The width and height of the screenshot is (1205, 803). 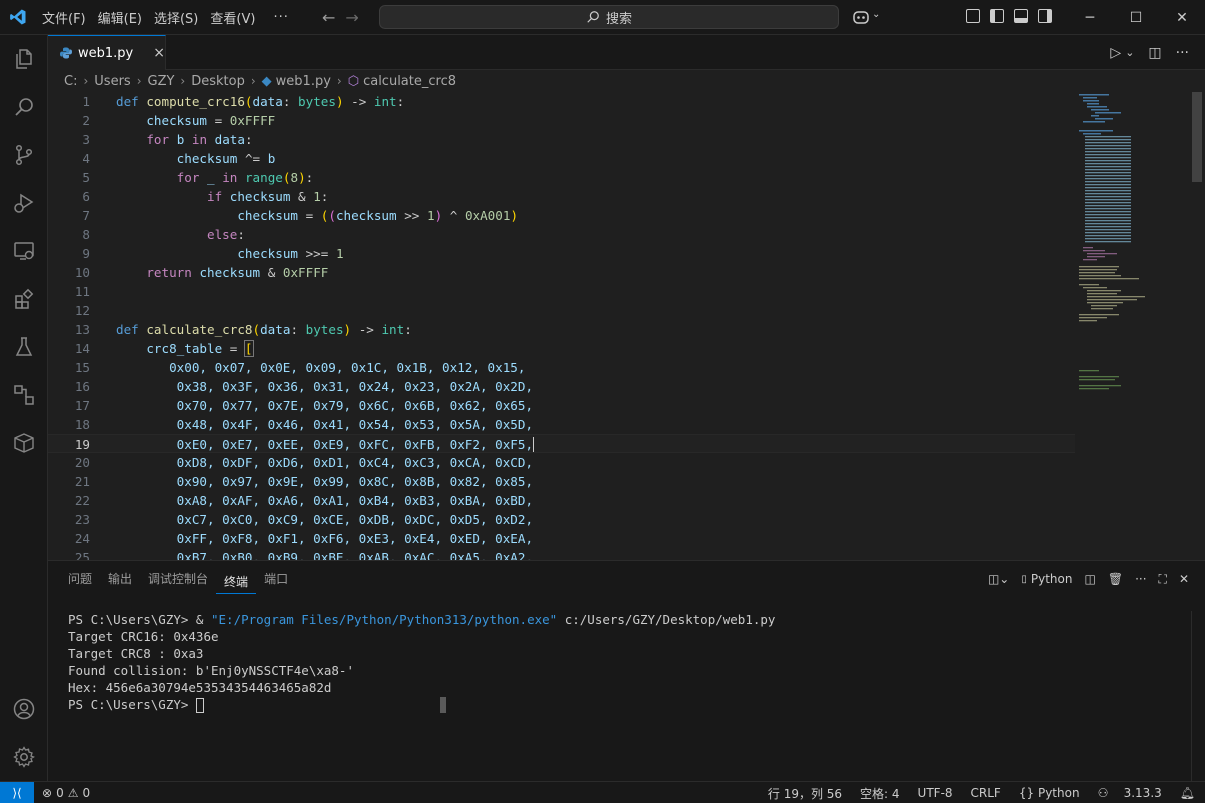 I want to click on menu-view: 查看(V), so click(x=232, y=17).